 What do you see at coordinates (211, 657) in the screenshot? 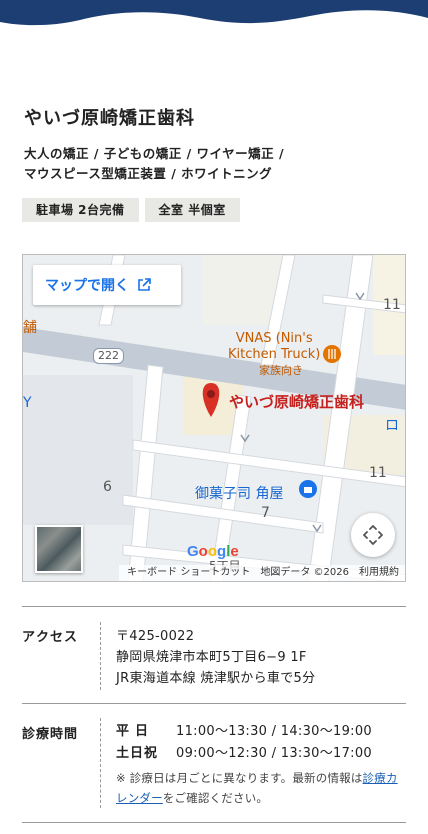
I see `address: 静岡県焼津市本町5丁目6−9 1F` at bounding box center [211, 657].